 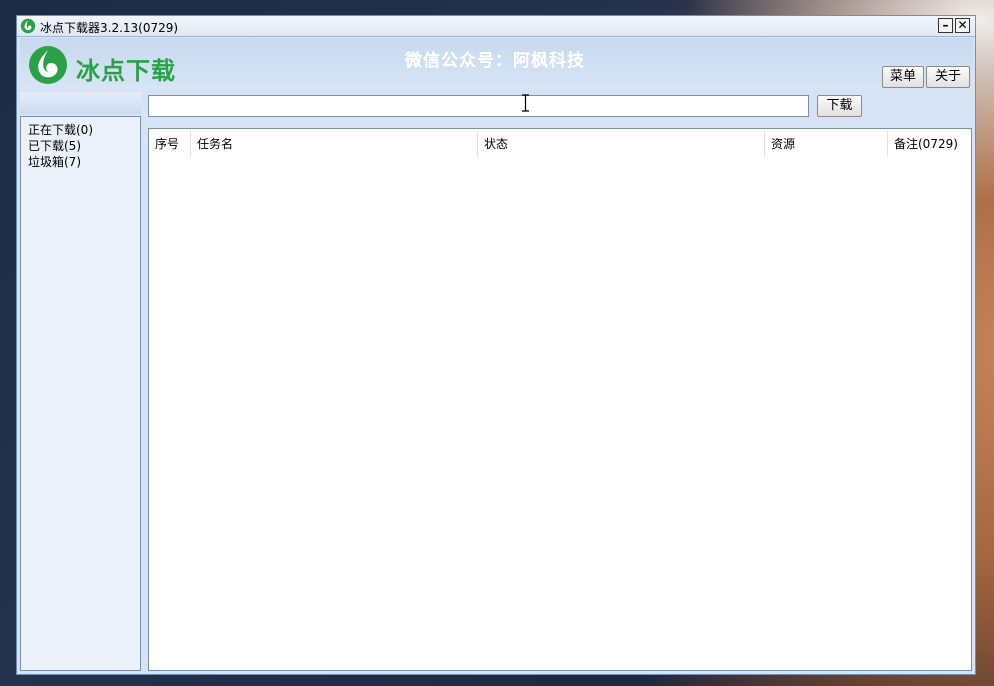 I want to click on column-header-status: 状态, so click(x=496, y=143).